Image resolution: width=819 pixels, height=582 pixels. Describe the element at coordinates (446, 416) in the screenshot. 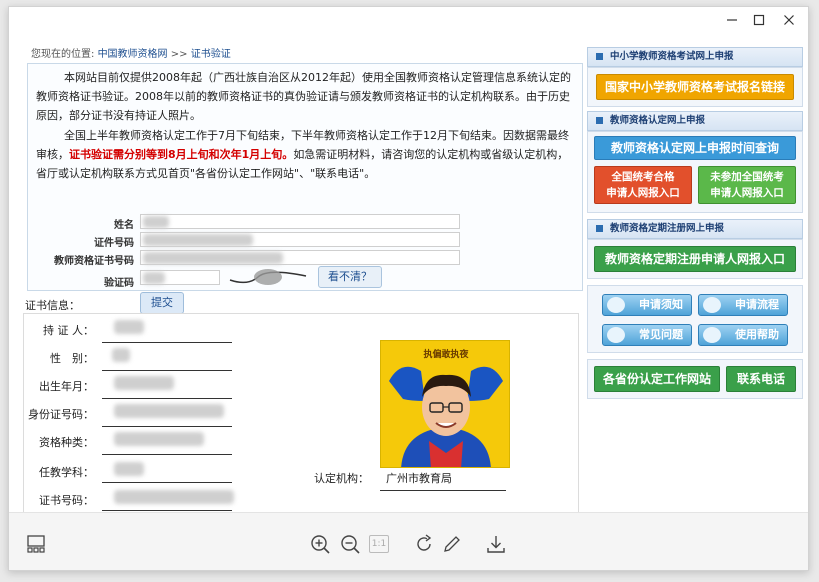

I see `person-portrait` at that location.